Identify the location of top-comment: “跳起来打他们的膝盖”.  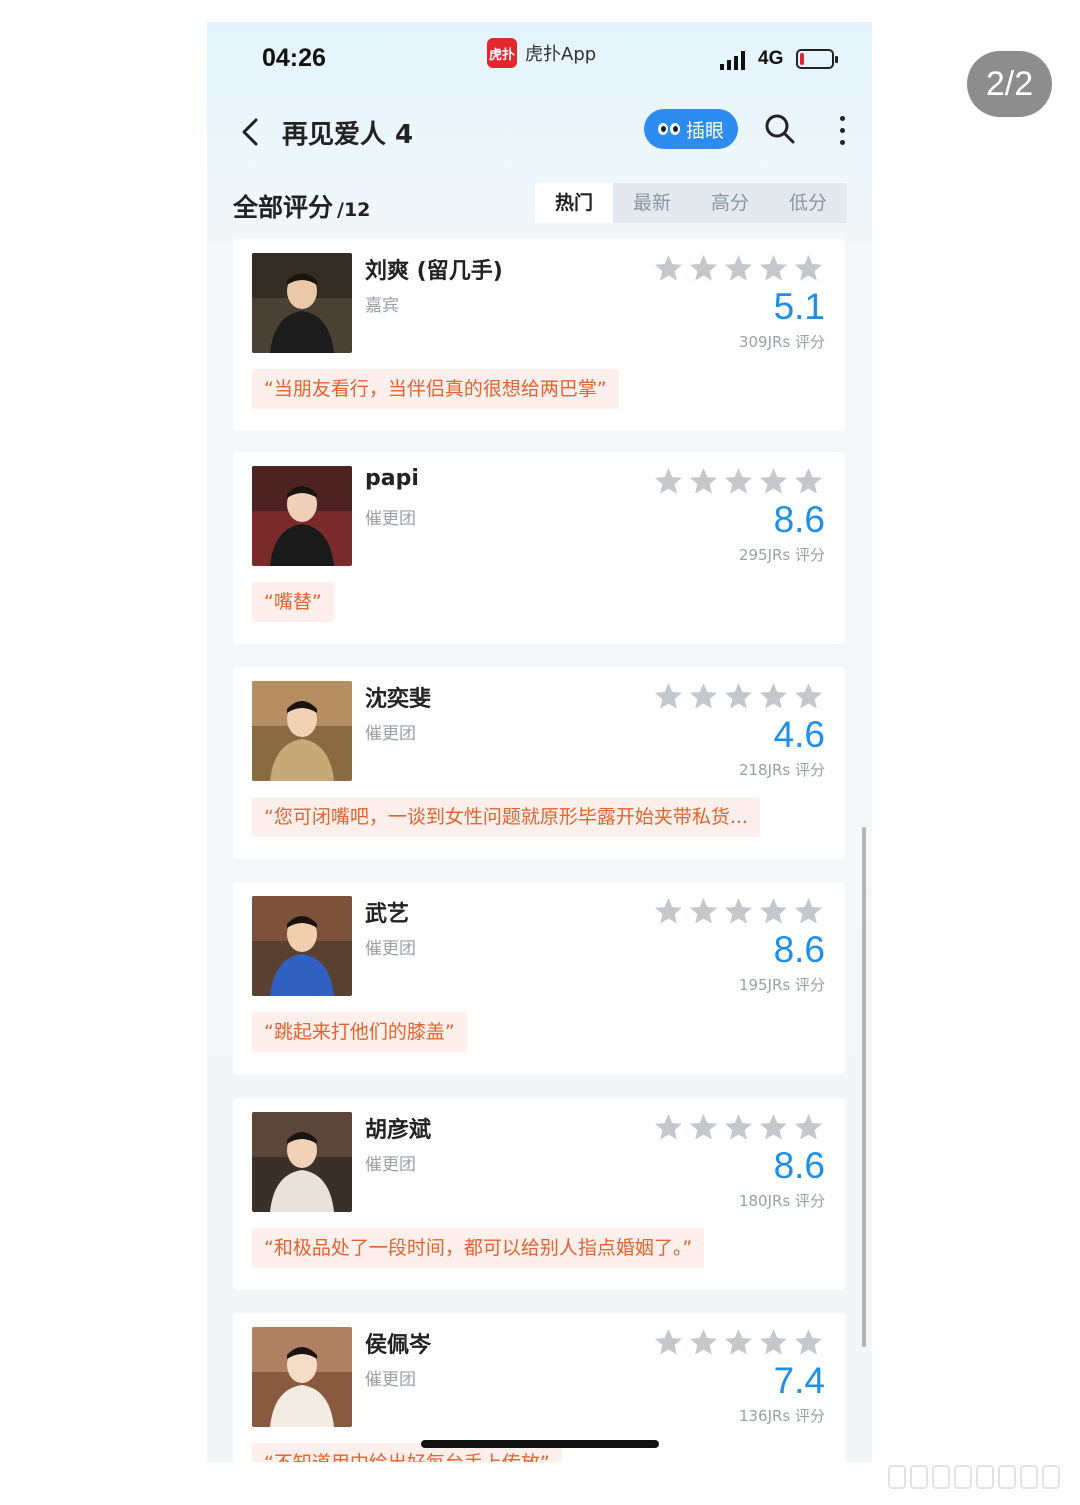
(359, 1032).